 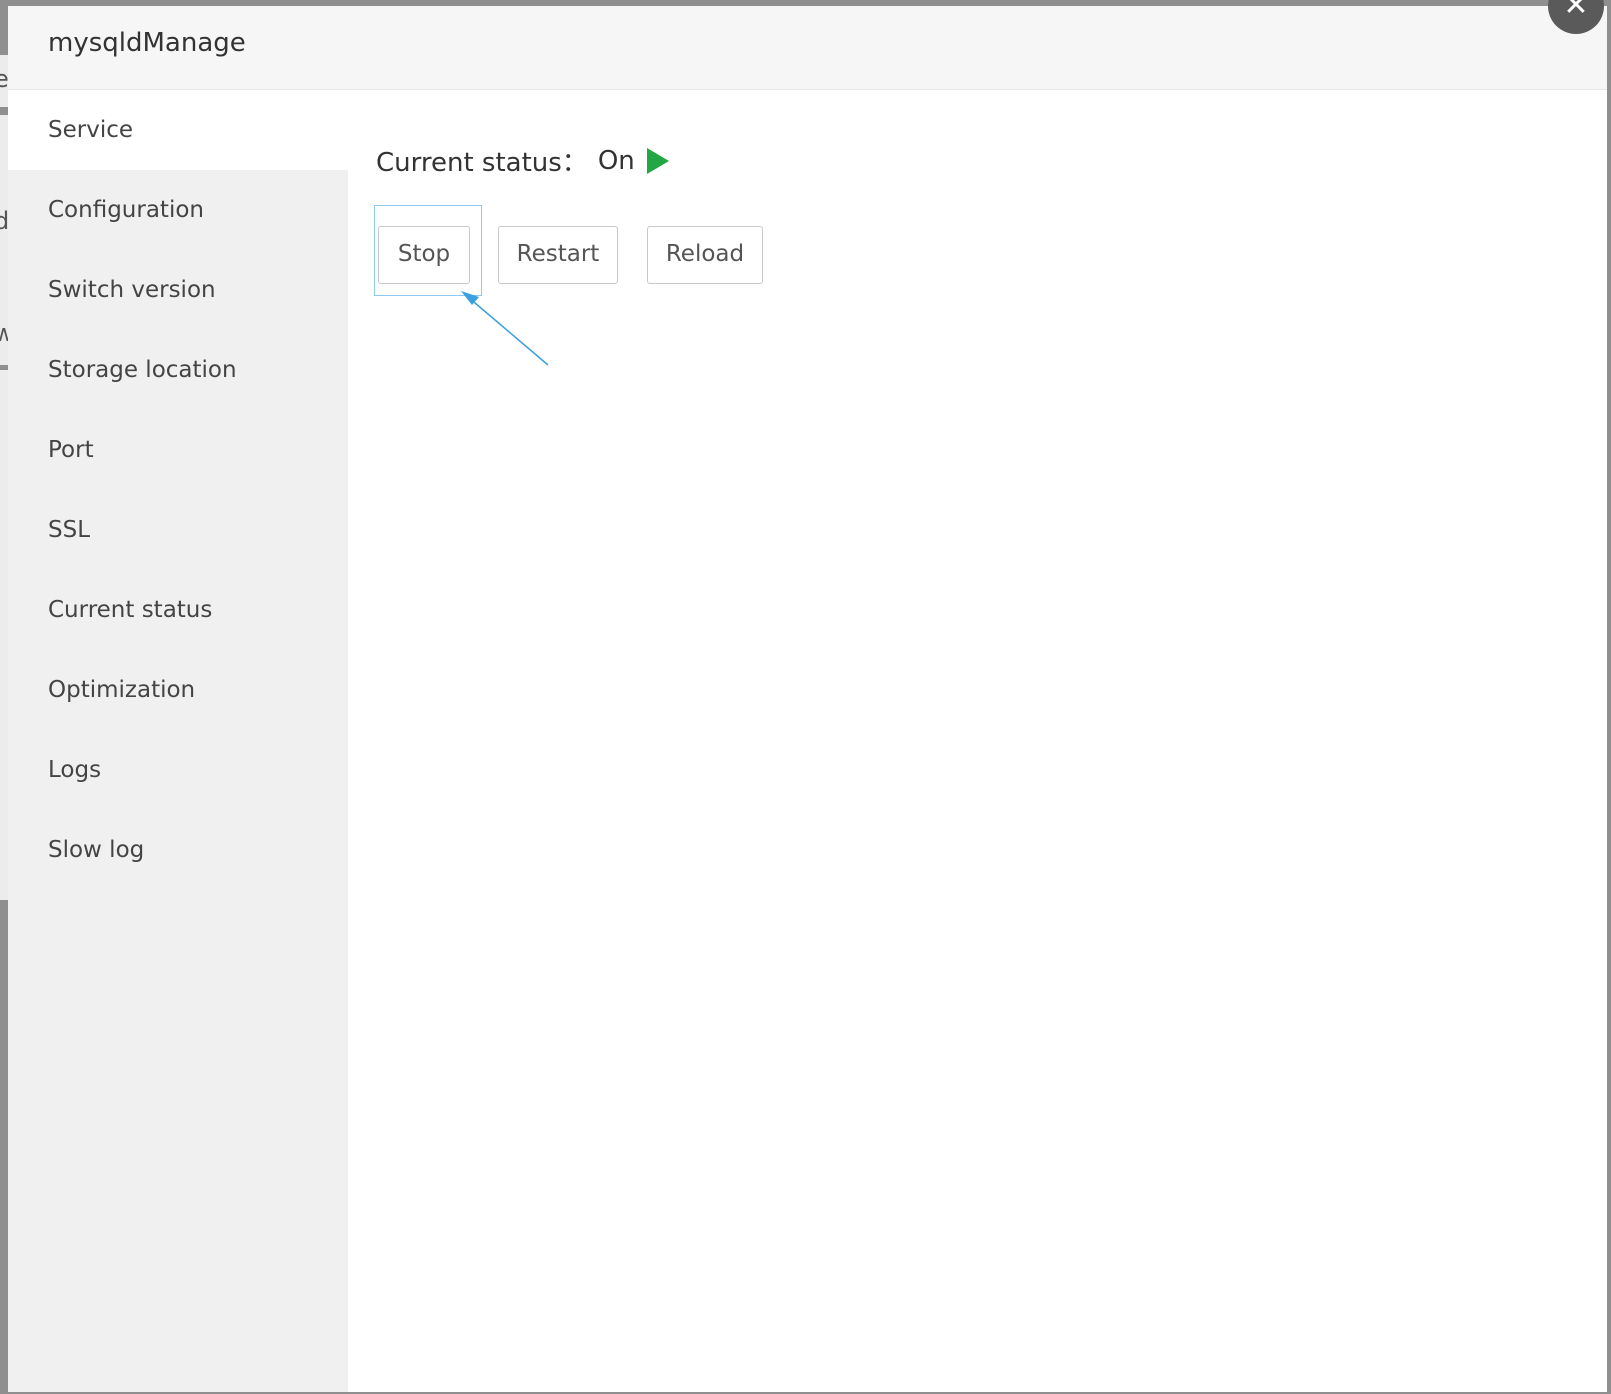 I want to click on restart-button: Restart, so click(x=558, y=255).